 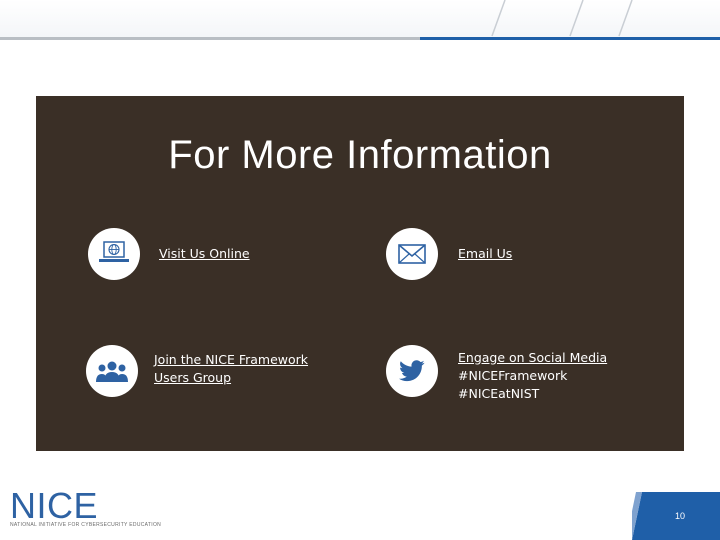 I want to click on slide-title: For More Information, so click(x=360, y=155).